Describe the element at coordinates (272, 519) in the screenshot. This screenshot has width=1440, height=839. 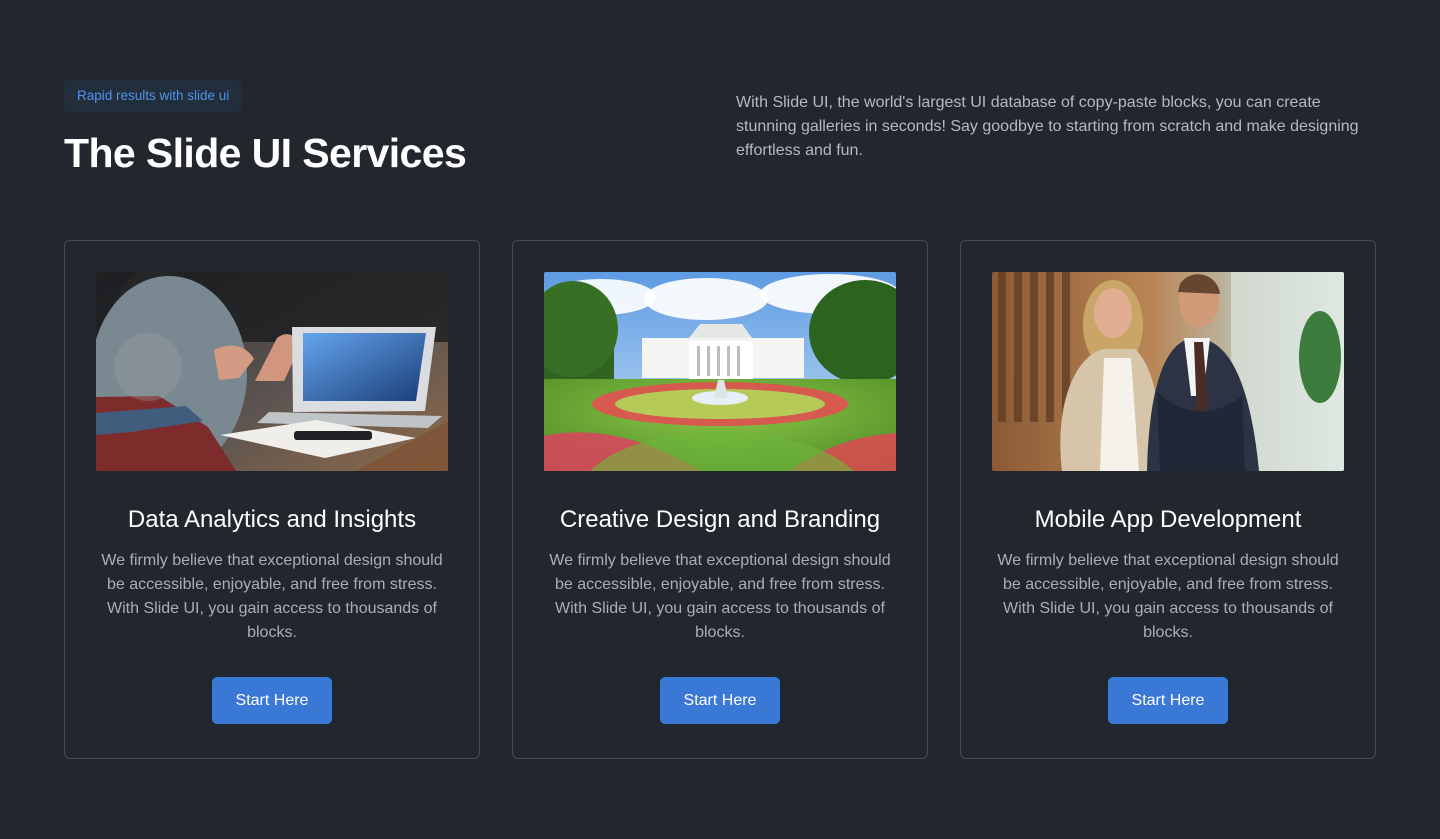
I see `card-title-data-analytics: Data Analytics and Insights` at that location.